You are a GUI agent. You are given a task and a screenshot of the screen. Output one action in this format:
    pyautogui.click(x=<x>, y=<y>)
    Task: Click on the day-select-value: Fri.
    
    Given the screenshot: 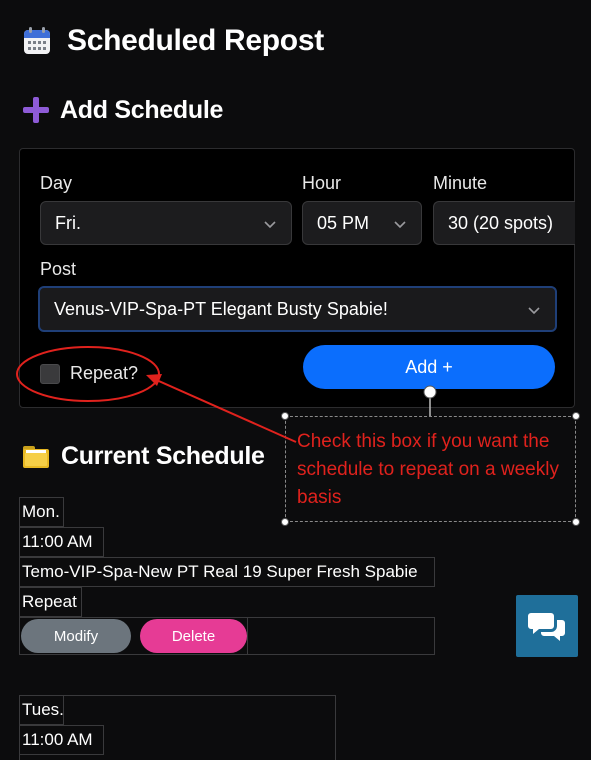 What is the action you would take?
    pyautogui.click(x=68, y=222)
    